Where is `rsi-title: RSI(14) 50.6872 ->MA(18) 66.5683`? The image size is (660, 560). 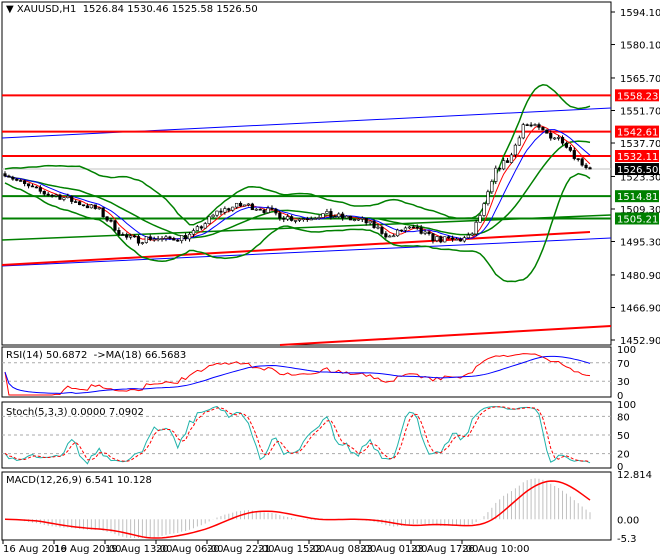 rsi-title: RSI(14) 50.6872 ->MA(18) 66.5683 is located at coordinates (96, 355).